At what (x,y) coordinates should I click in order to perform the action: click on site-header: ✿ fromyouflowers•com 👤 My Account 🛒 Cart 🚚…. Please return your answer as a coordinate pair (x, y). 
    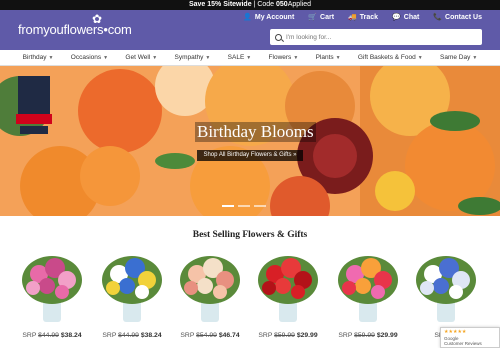
    Looking at the image, I should click on (250, 30).